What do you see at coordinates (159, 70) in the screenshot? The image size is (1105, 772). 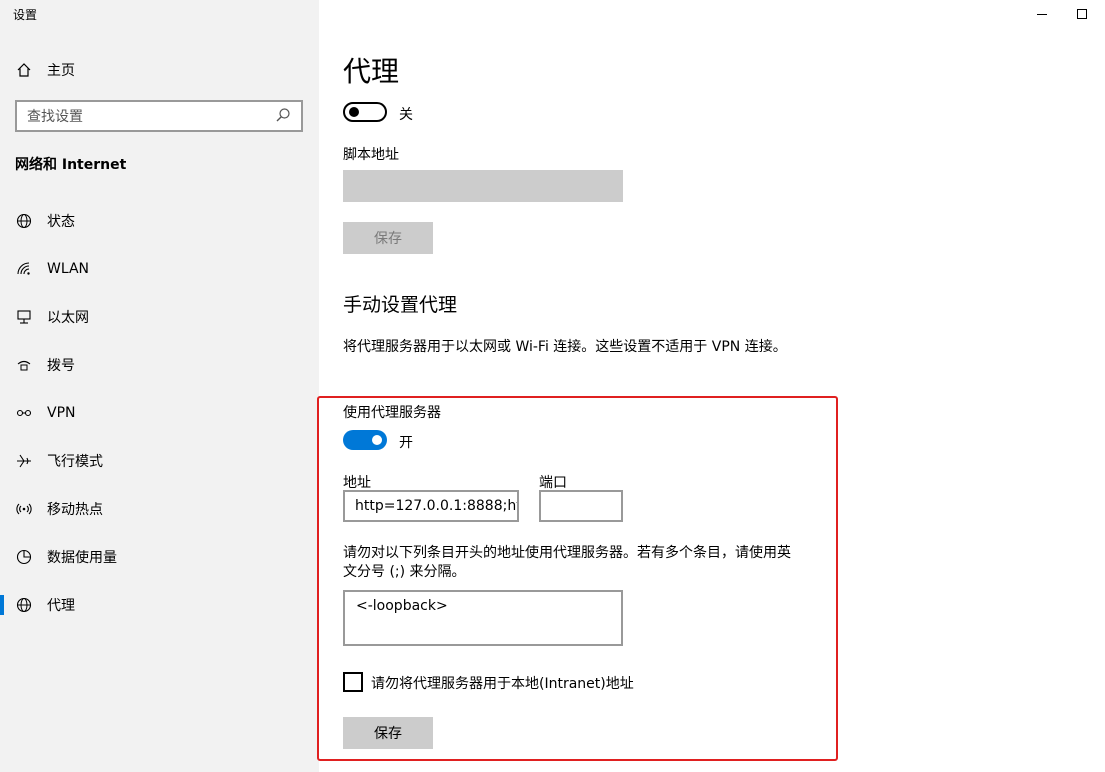 I see `sidebar-home: 主页` at bounding box center [159, 70].